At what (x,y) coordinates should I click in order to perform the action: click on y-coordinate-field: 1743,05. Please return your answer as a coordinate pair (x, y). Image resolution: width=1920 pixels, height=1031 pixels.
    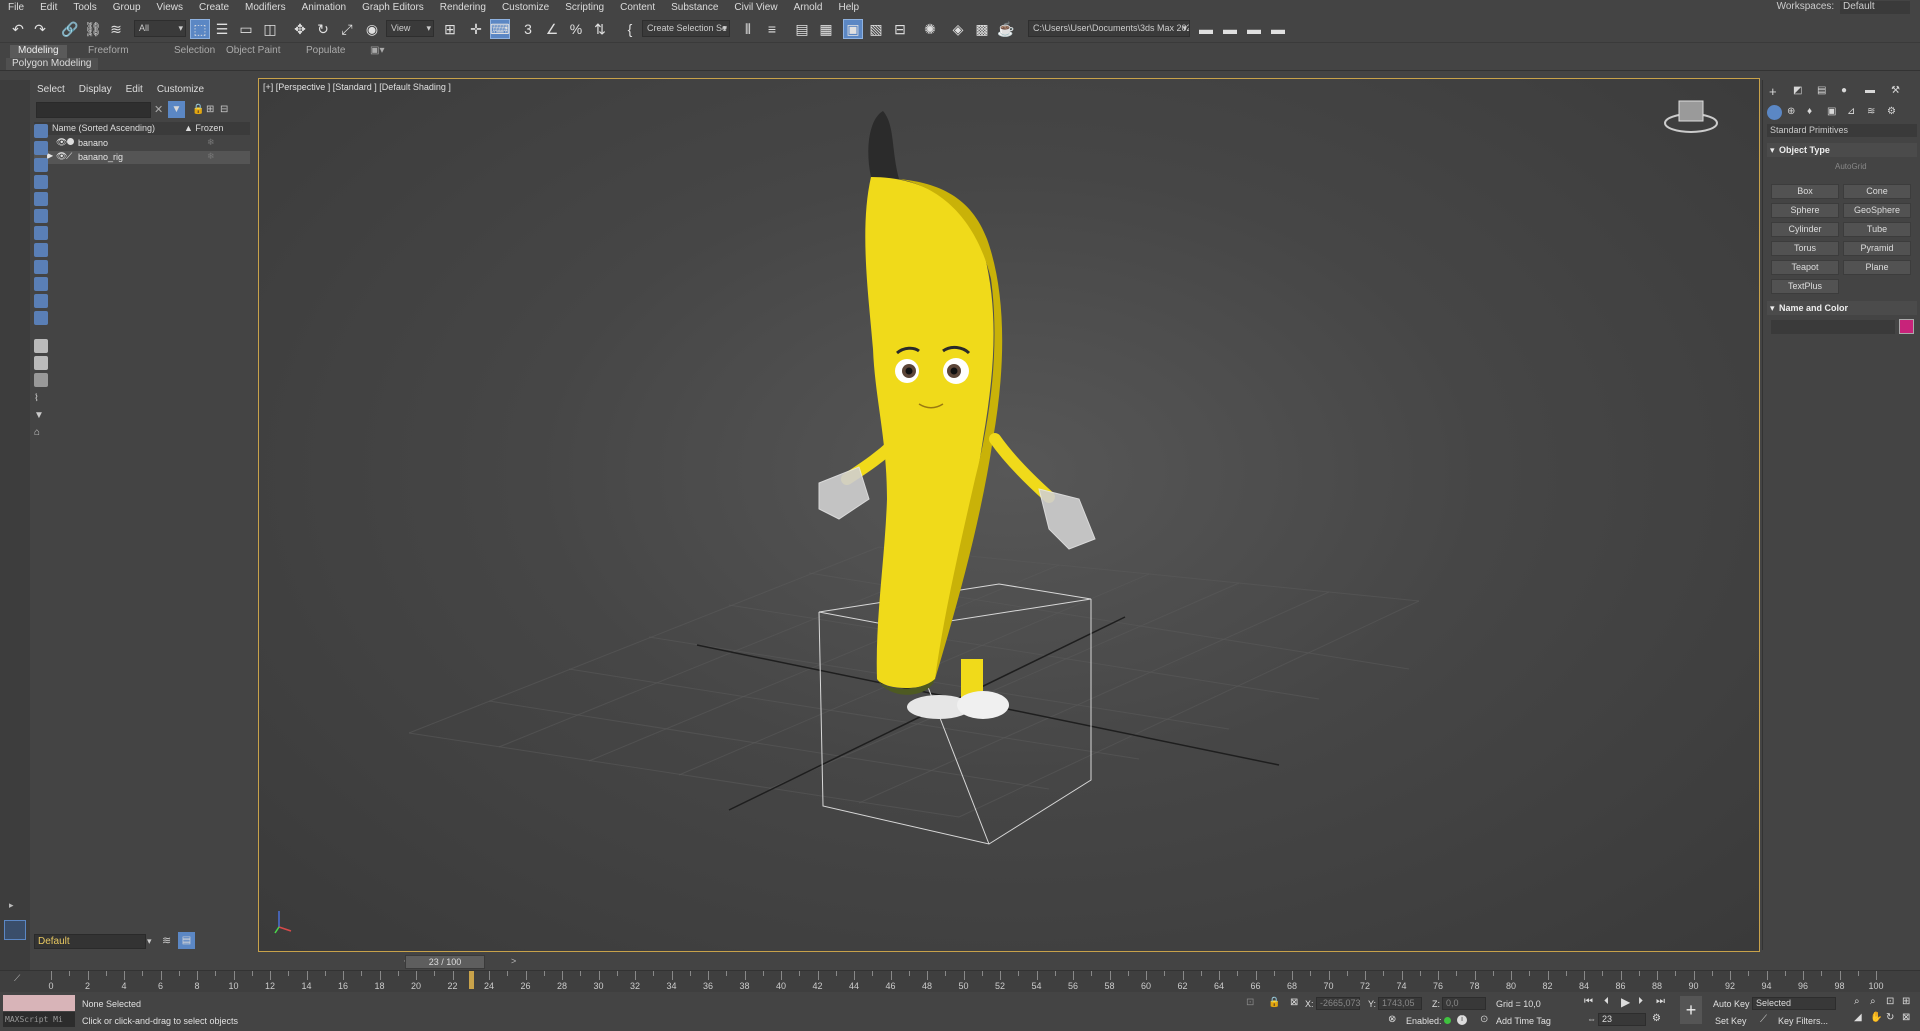
    Looking at the image, I should click on (1400, 1003).